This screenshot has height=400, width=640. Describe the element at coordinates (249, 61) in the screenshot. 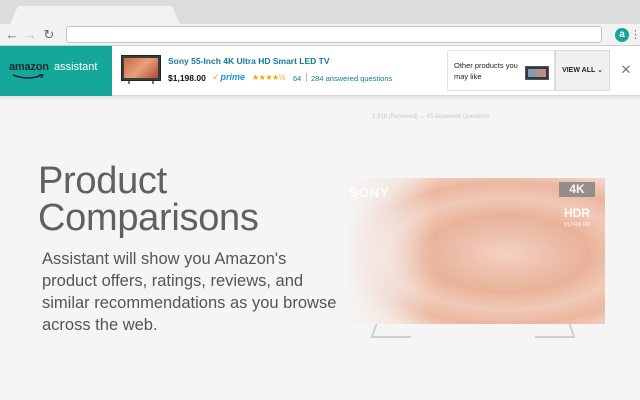

I see `product-title-link: Sony 55-Inch 4K Ultra HD Smart LED TV` at that location.